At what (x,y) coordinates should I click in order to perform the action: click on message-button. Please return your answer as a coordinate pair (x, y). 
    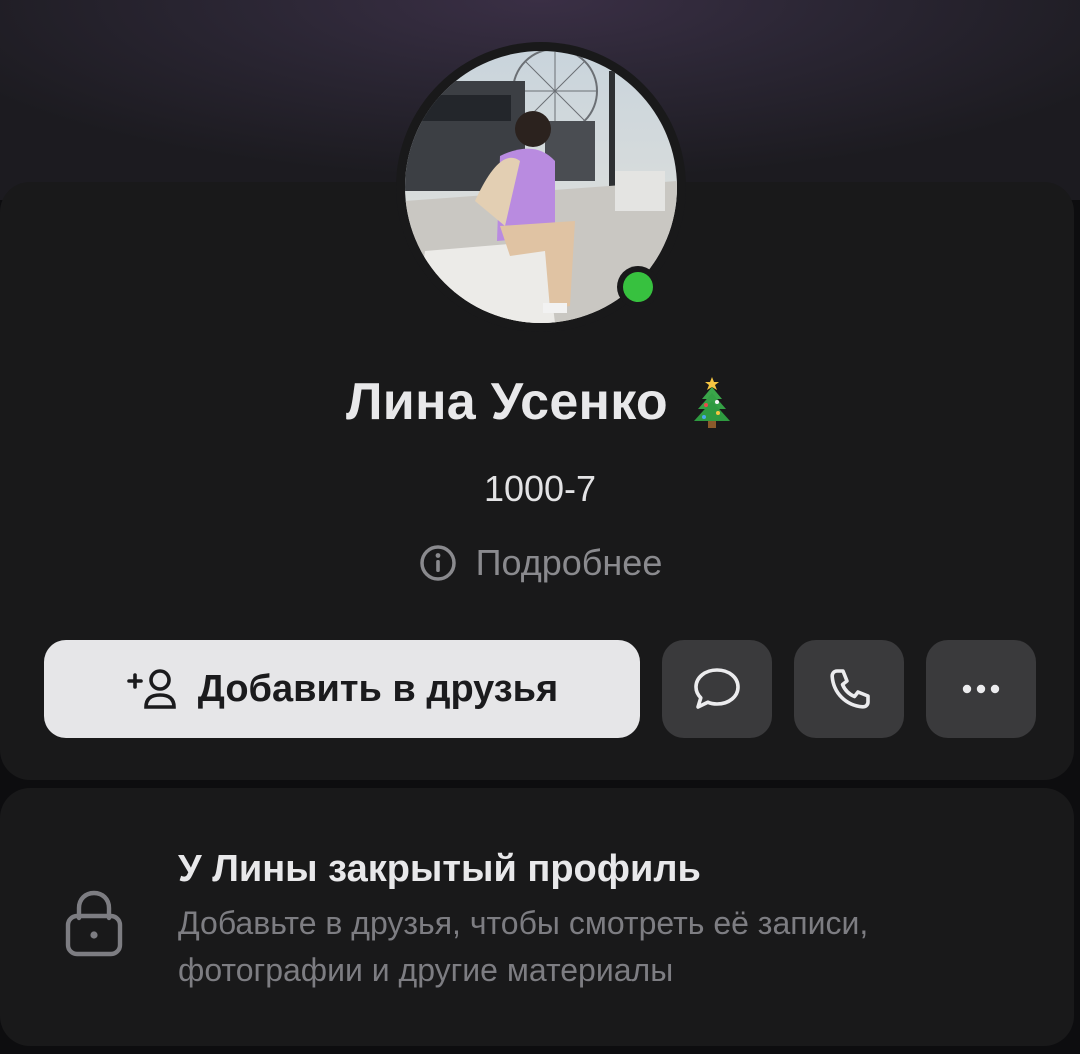
    Looking at the image, I should click on (717, 689).